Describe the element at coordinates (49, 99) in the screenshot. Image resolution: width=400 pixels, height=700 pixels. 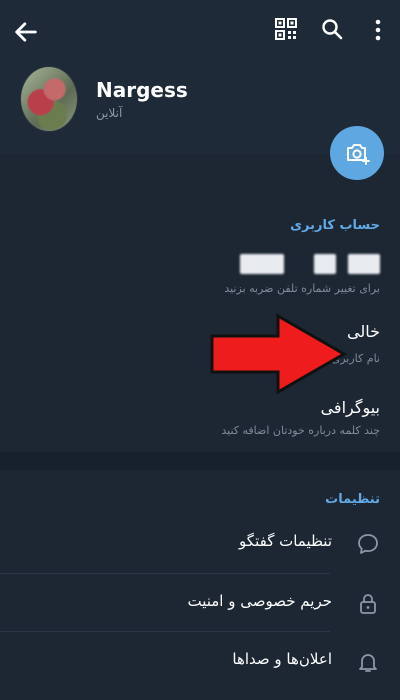
I see `avatar` at that location.